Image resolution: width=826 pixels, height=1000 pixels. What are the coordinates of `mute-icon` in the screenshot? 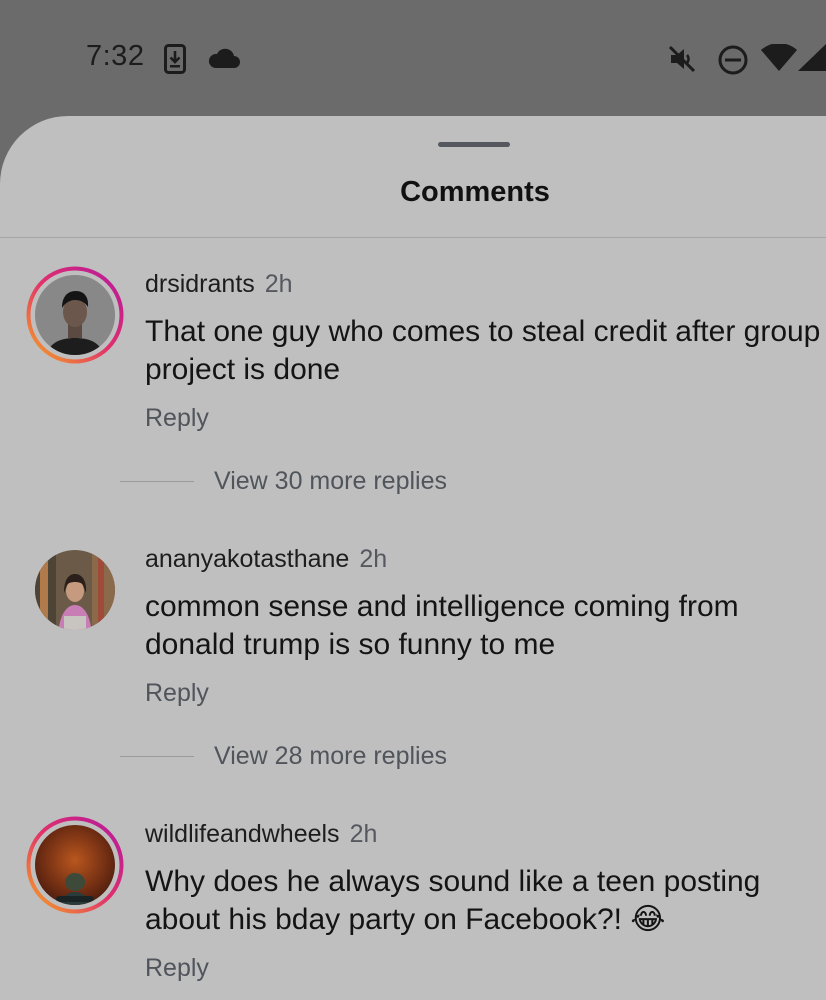 It's located at (682, 61).